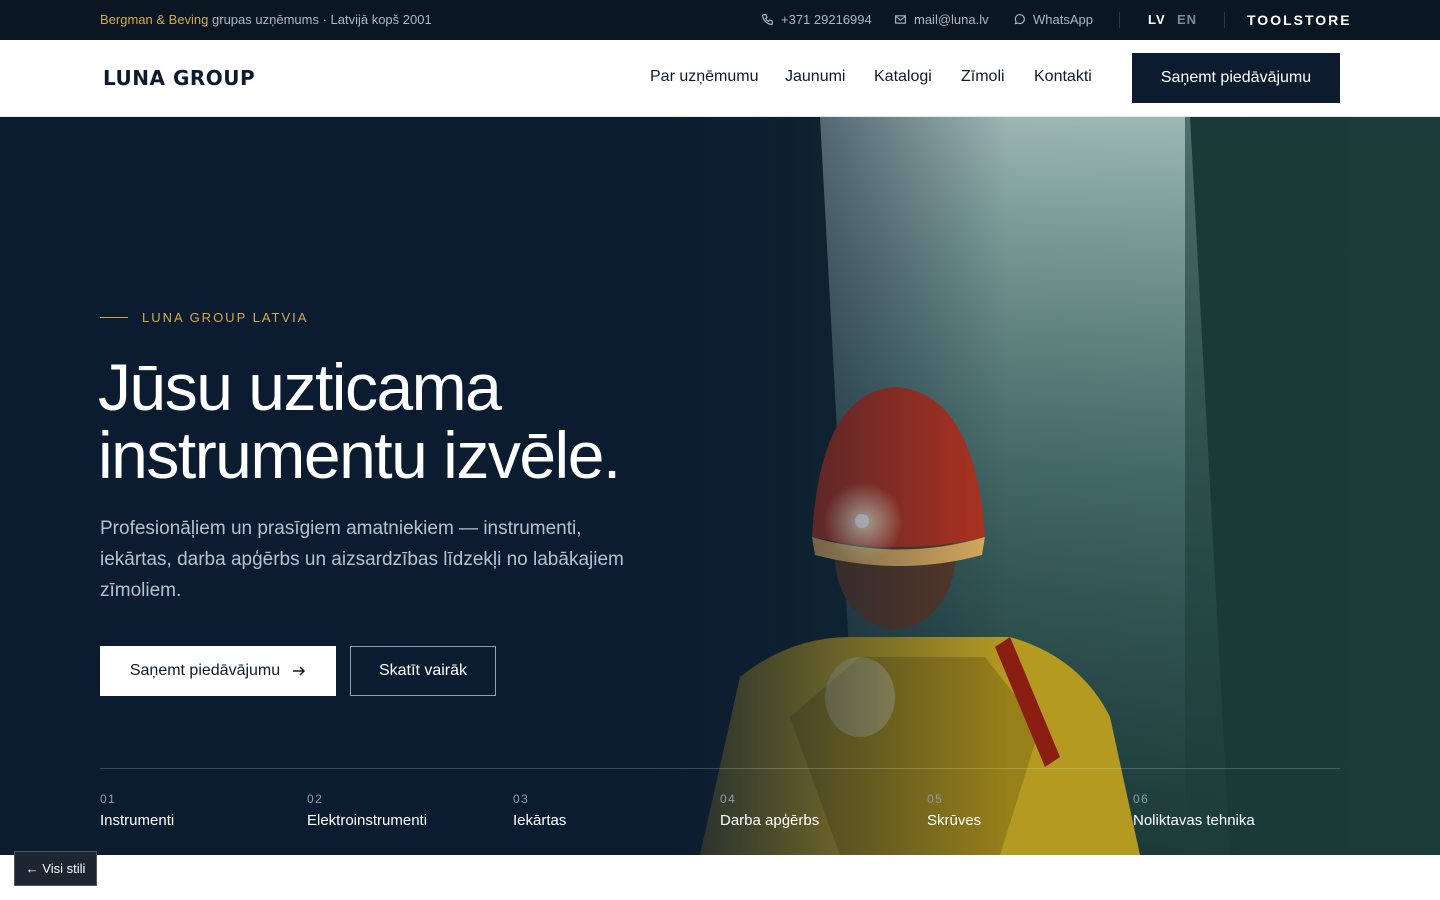 The height and width of the screenshot is (900, 1440). What do you see at coordinates (154, 19) in the screenshot?
I see `parent-company-link: Bergman & Beving` at bounding box center [154, 19].